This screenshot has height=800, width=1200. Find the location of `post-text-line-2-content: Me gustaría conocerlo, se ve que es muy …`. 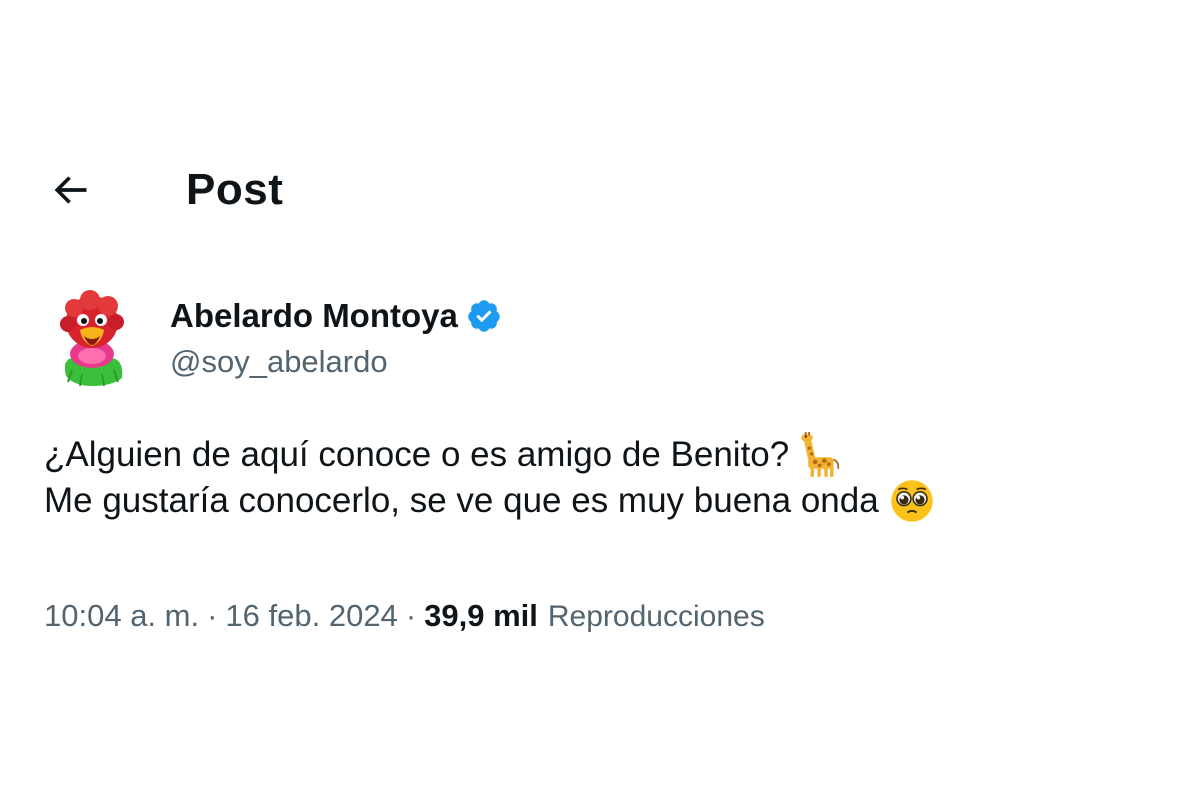

post-text-line-2-content: Me gustaría conocerlo, se ve que es muy … is located at coordinates (461, 500).